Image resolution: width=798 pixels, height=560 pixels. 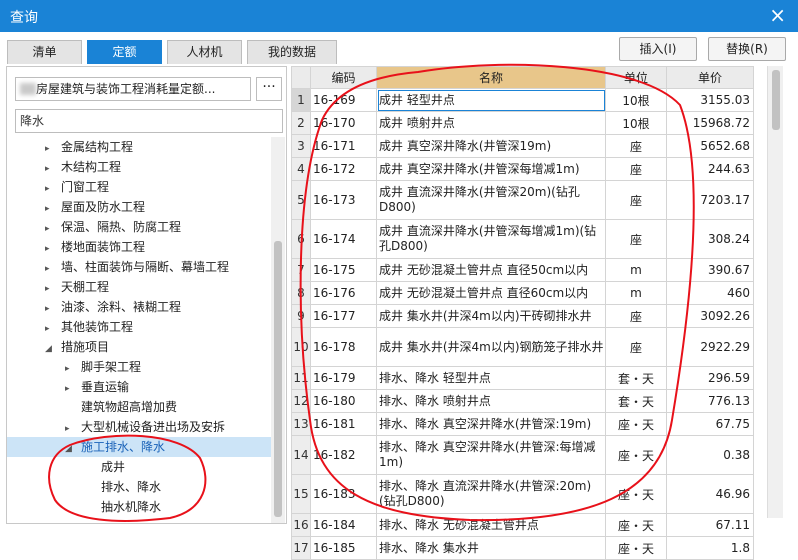 I want to click on table-row: 17 16-185 排水、降水 集水井 座・天 1.8, so click(x=522, y=548).